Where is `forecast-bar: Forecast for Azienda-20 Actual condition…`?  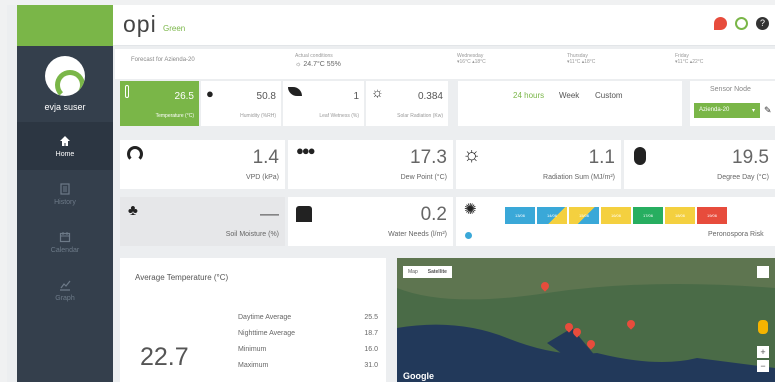 forecast-bar: Forecast for Azienda-20 Actual condition… is located at coordinates (445, 64).